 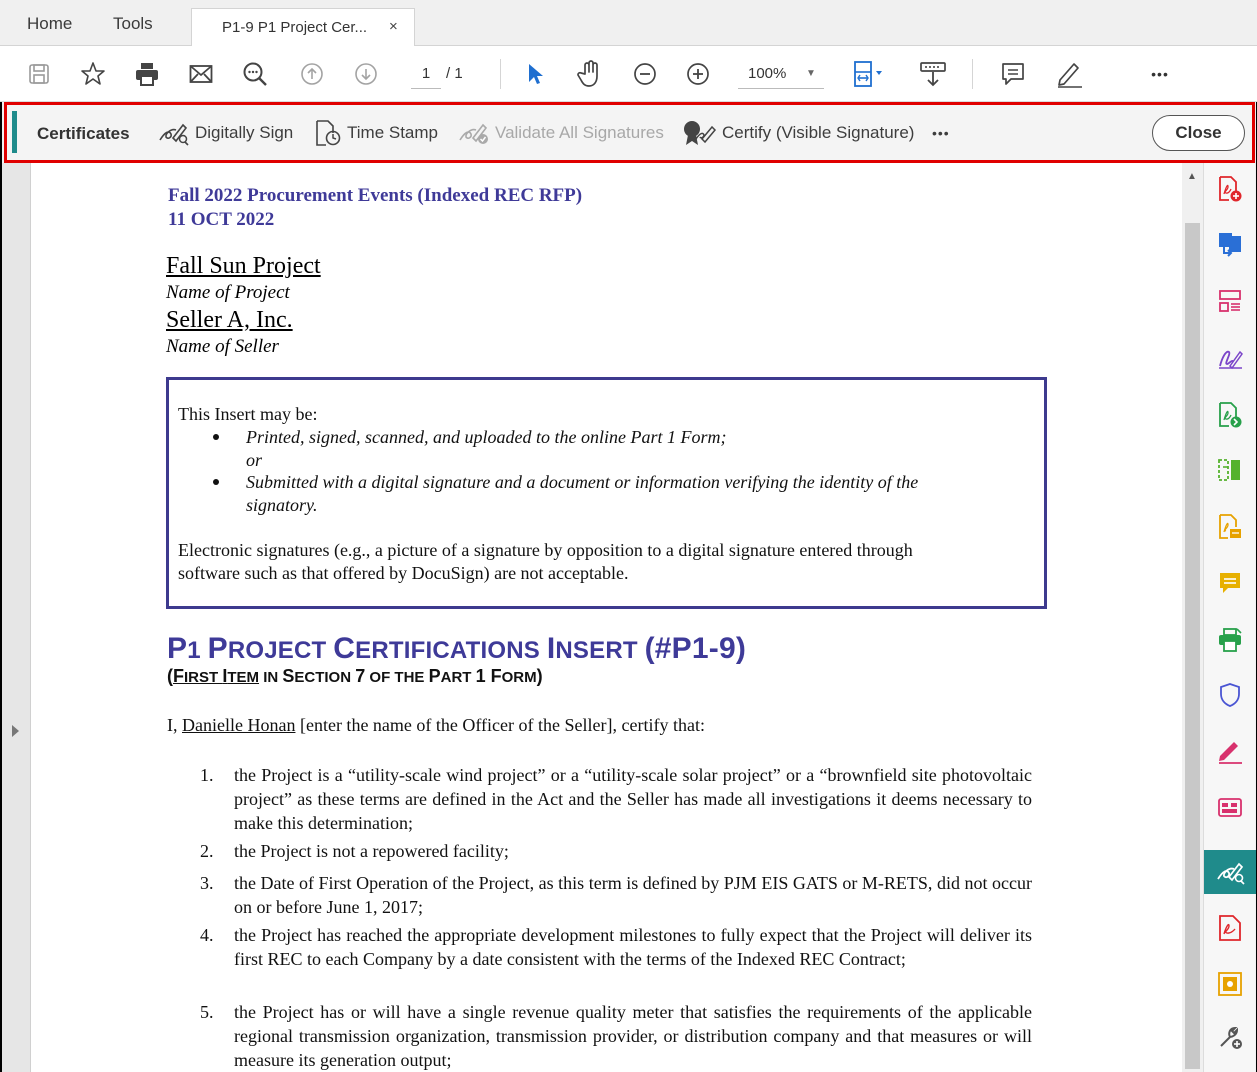 I want to click on time-stamp-icon, so click(x=328, y=133).